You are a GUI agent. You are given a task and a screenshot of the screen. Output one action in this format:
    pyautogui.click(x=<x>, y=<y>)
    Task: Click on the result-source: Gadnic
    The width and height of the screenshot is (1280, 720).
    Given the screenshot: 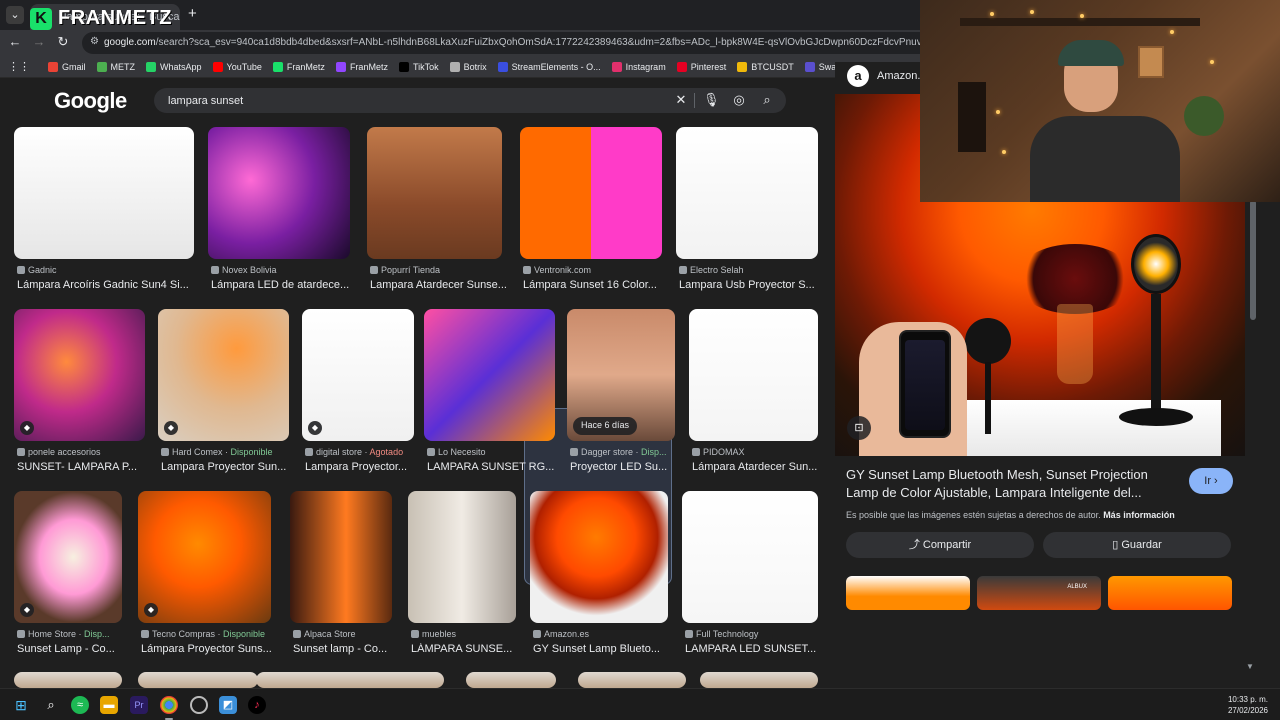 What is the action you would take?
    pyautogui.click(x=106, y=270)
    